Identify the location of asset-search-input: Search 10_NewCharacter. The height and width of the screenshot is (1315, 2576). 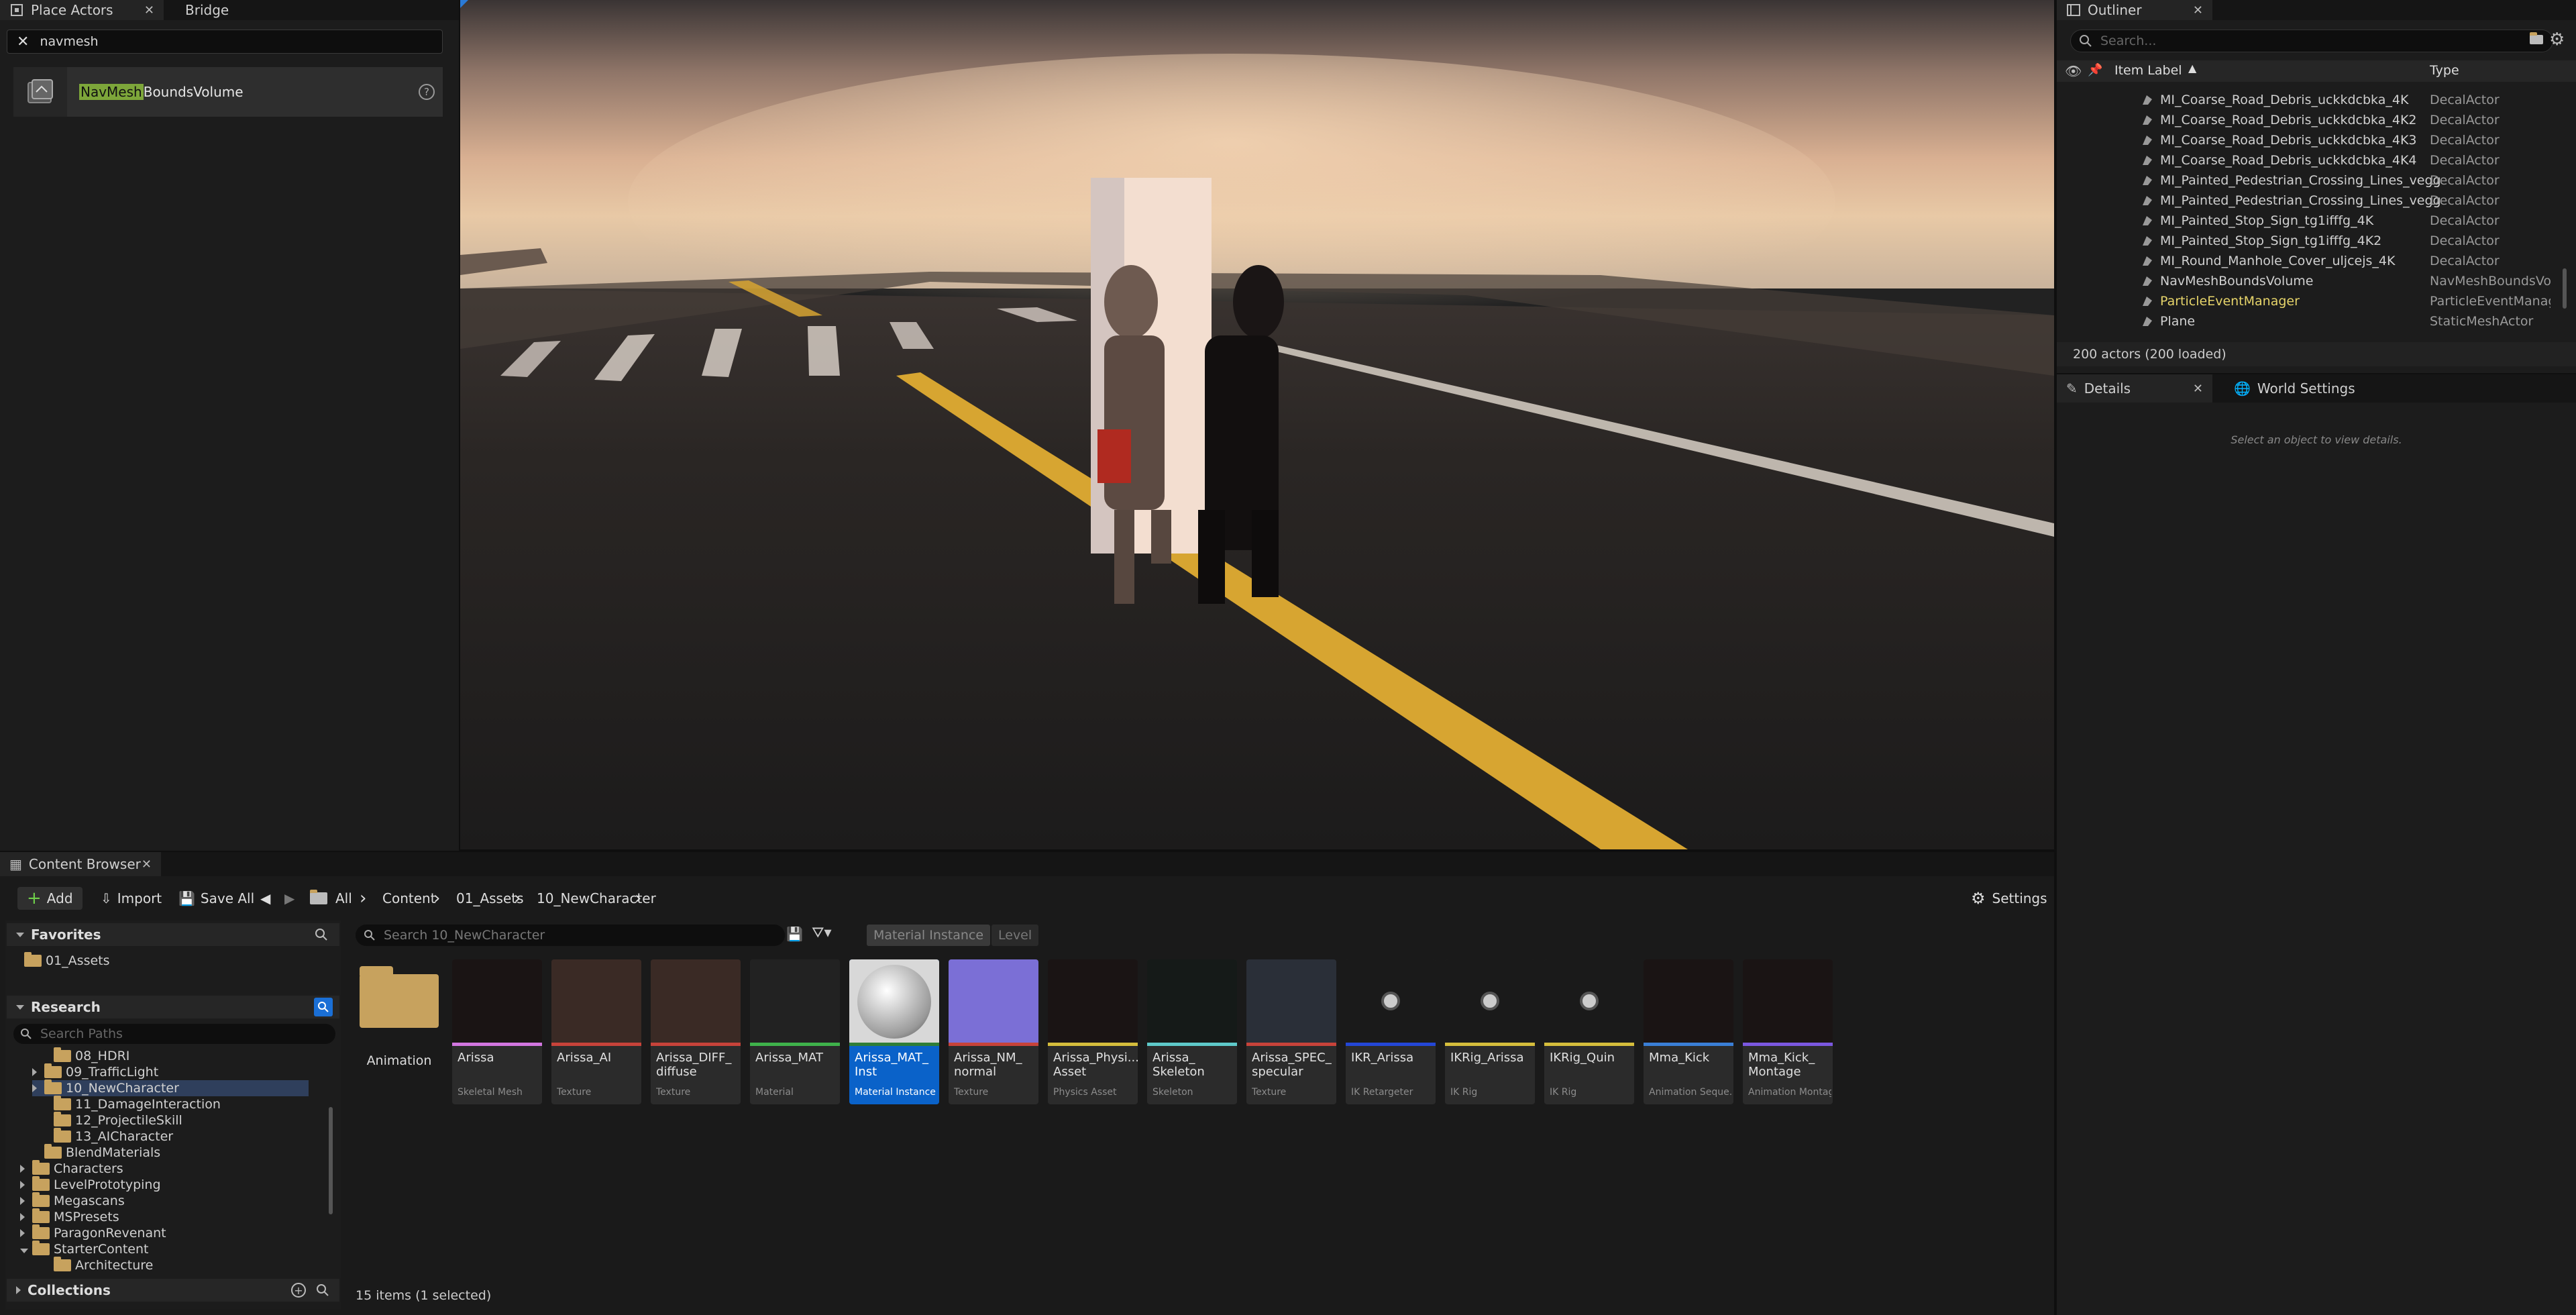
(570, 935).